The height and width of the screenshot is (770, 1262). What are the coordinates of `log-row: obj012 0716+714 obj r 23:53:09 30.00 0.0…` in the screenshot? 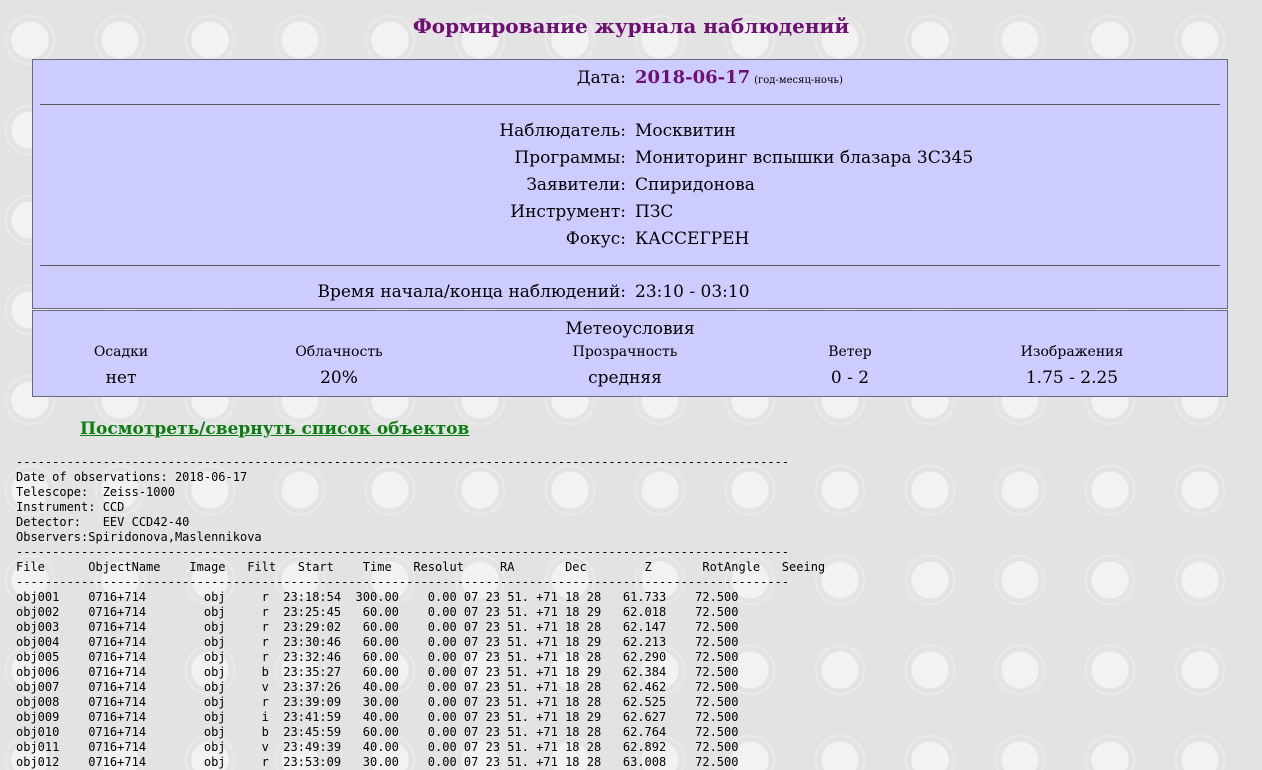 It's located at (377, 762).